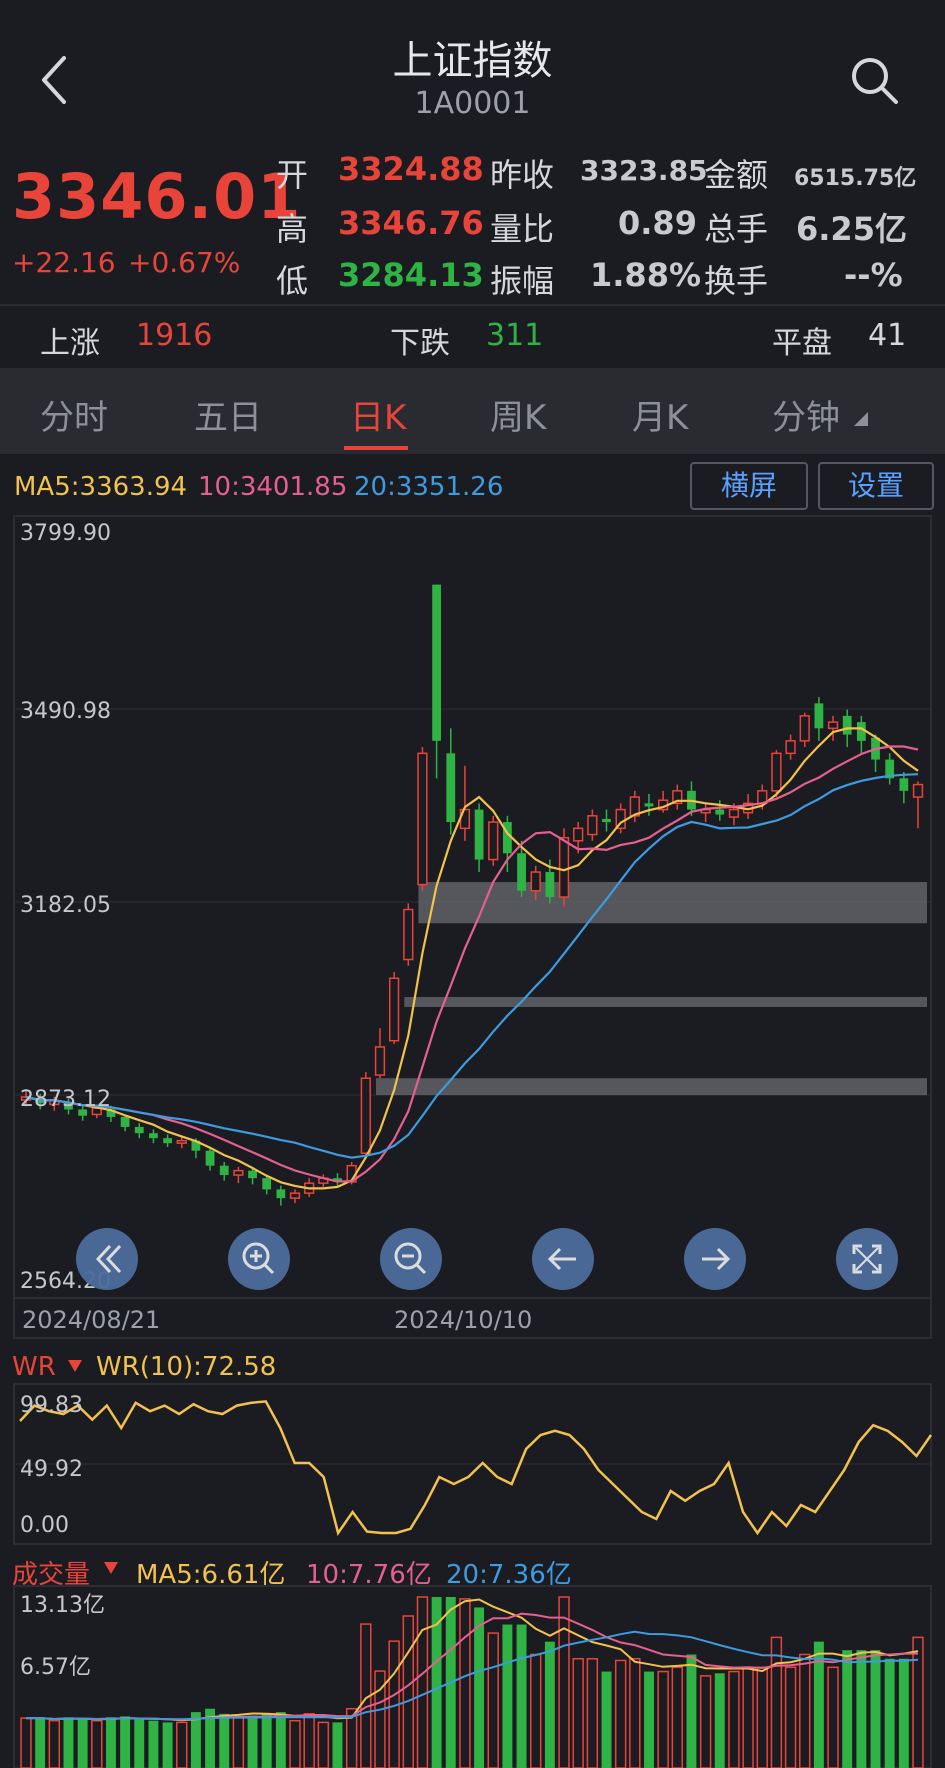 The height and width of the screenshot is (1768, 945). I want to click on volume-ma5-line, so click(472, 1660).